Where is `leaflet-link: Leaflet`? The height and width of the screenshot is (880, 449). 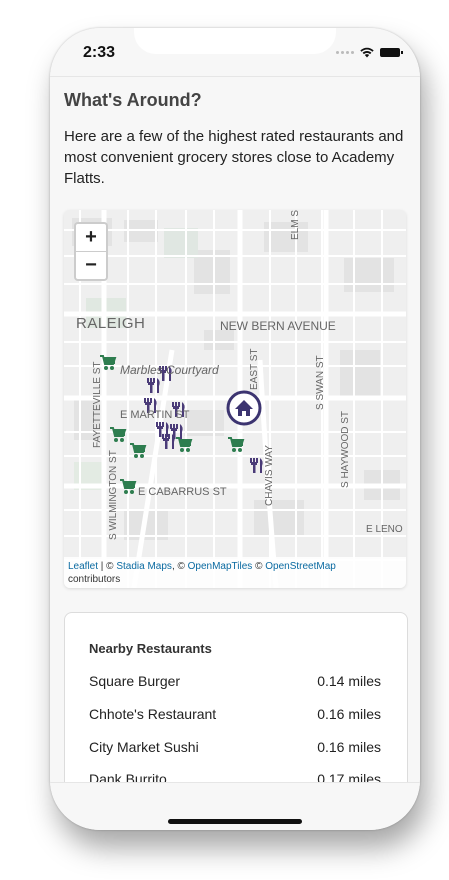
leaflet-link: Leaflet is located at coordinates (83, 566).